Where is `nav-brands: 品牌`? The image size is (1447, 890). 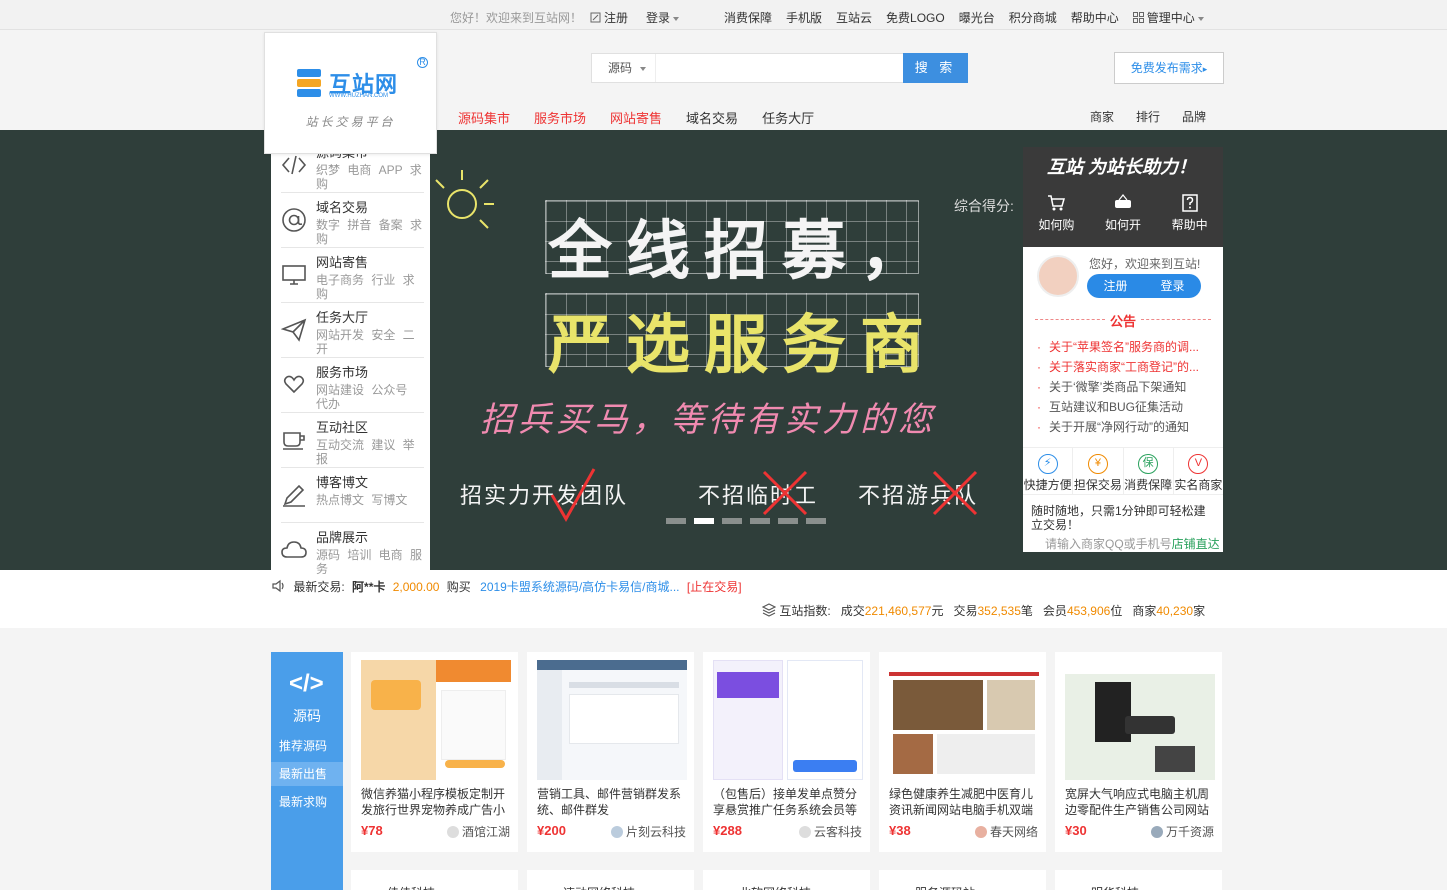 nav-brands: 品牌 is located at coordinates (1194, 116).